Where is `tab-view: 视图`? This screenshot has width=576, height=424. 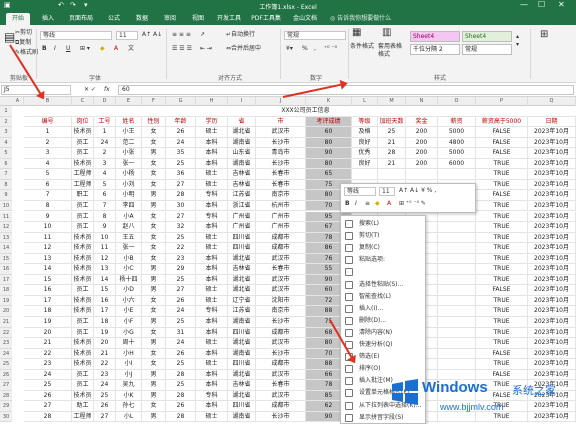
tab-view: 视图 is located at coordinates (198, 19).